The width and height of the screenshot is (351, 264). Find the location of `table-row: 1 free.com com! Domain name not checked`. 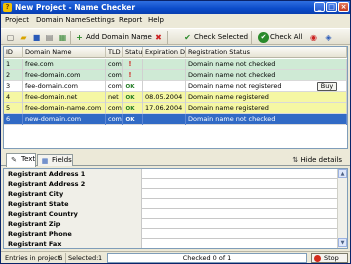

table-row: 1 free.com com! Domain name not checked is located at coordinates (175, 64).